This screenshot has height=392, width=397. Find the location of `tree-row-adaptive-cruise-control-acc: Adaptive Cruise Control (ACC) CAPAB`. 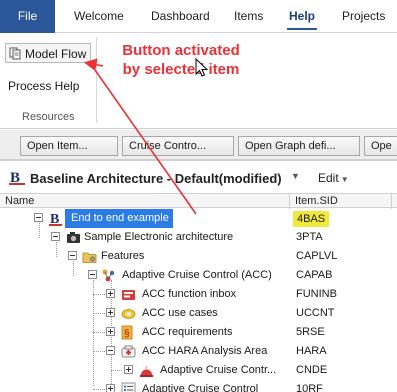

tree-row-adaptive-cruise-control-acc: Adaptive Cruise Control (ACC) CAPAB is located at coordinates (198, 275).